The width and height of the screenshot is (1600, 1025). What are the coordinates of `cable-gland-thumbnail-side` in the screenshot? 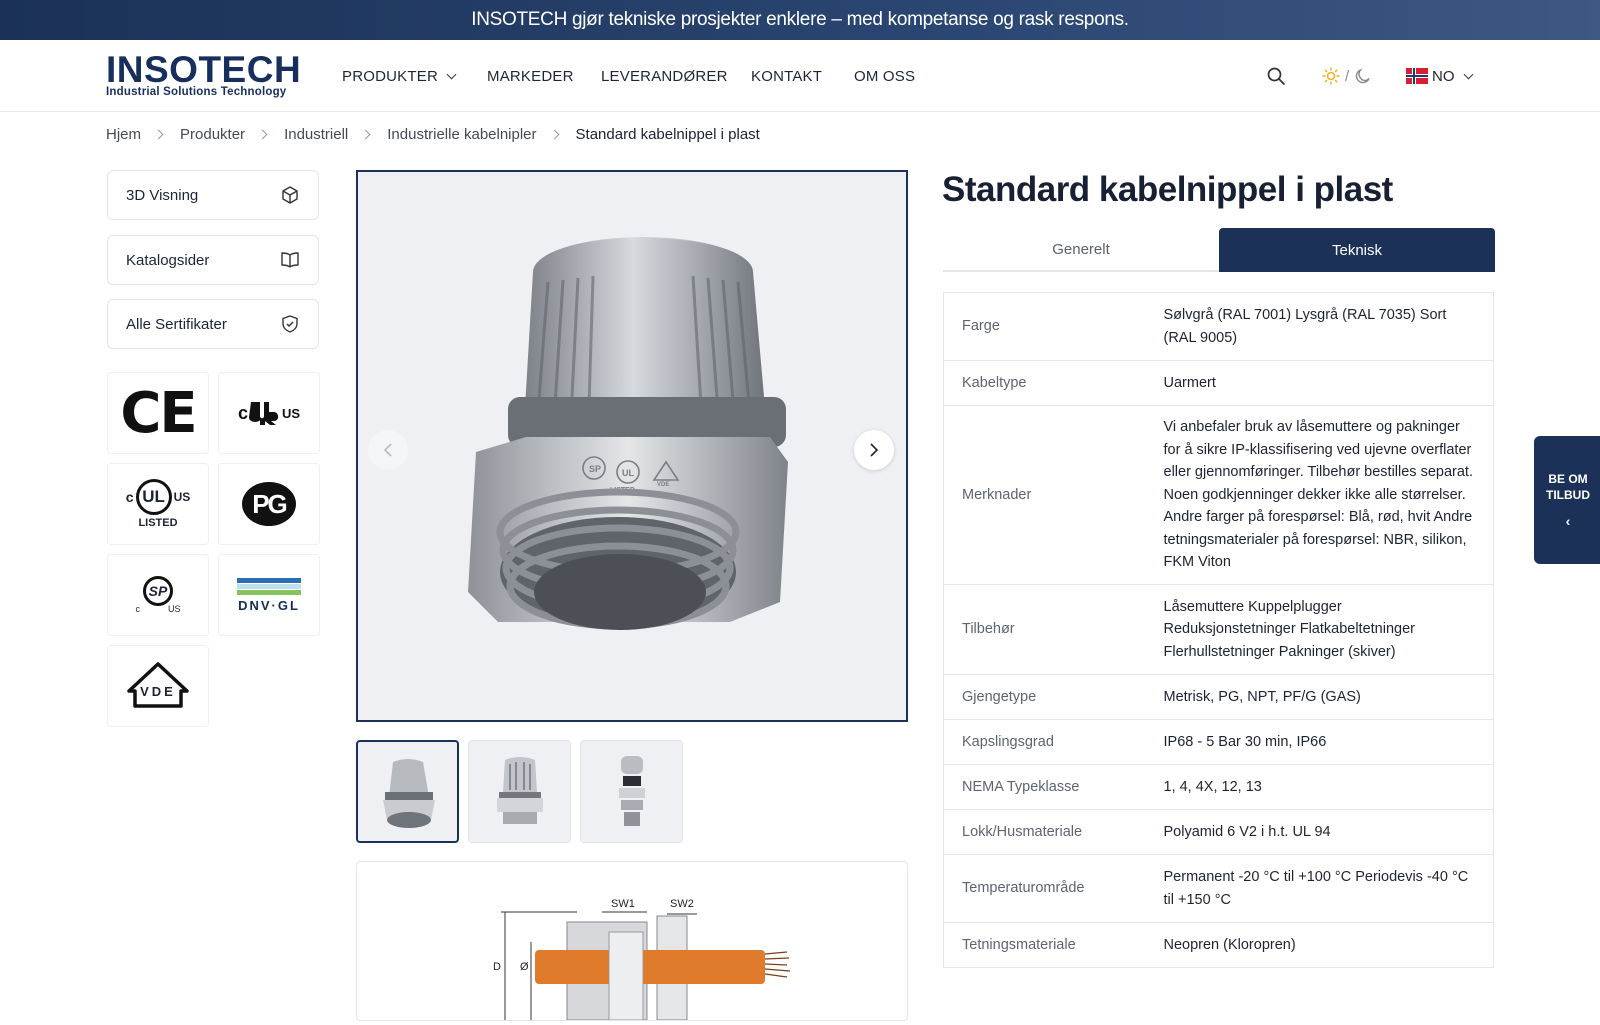 It's located at (519, 790).